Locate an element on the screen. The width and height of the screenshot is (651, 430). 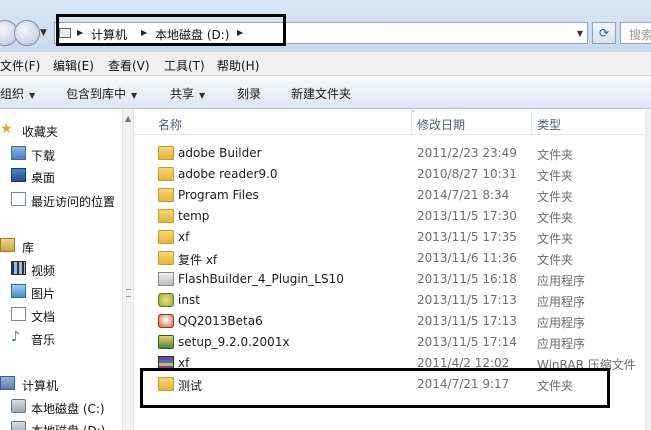
nav-pane-scrollbar: ▲ is located at coordinates (128, 269).